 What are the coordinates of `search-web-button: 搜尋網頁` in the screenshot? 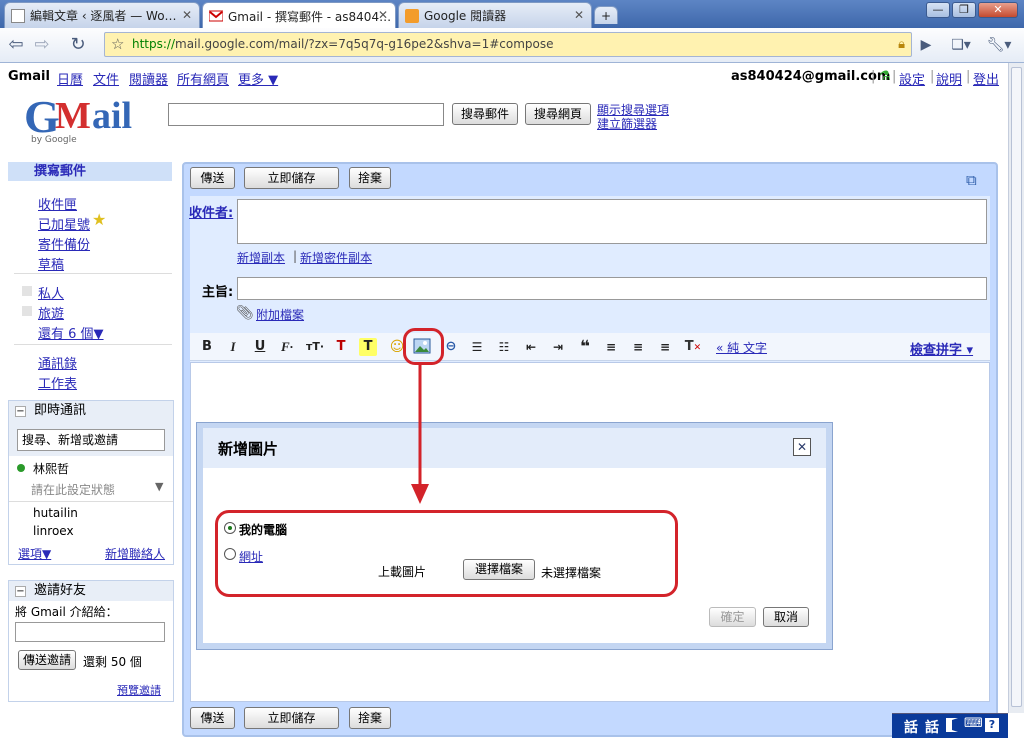 It's located at (558, 114).